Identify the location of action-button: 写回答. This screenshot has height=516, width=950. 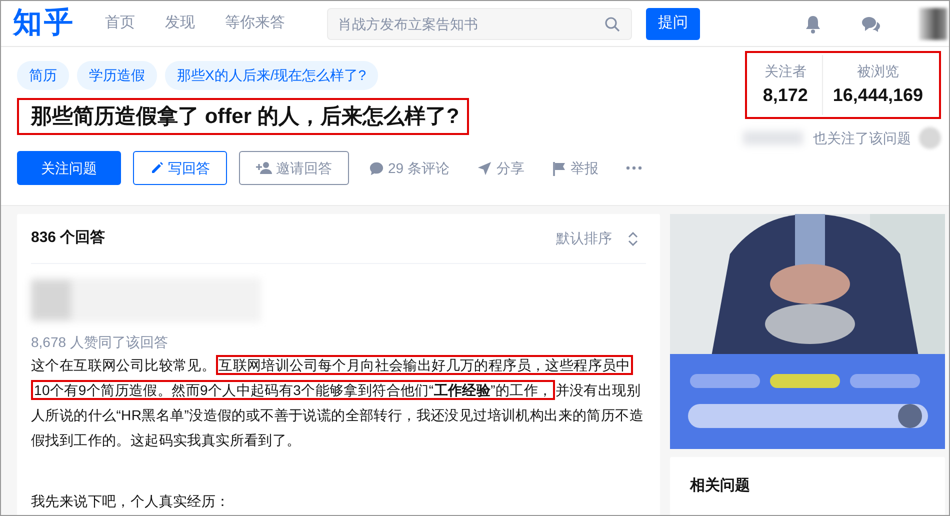
(180, 168).